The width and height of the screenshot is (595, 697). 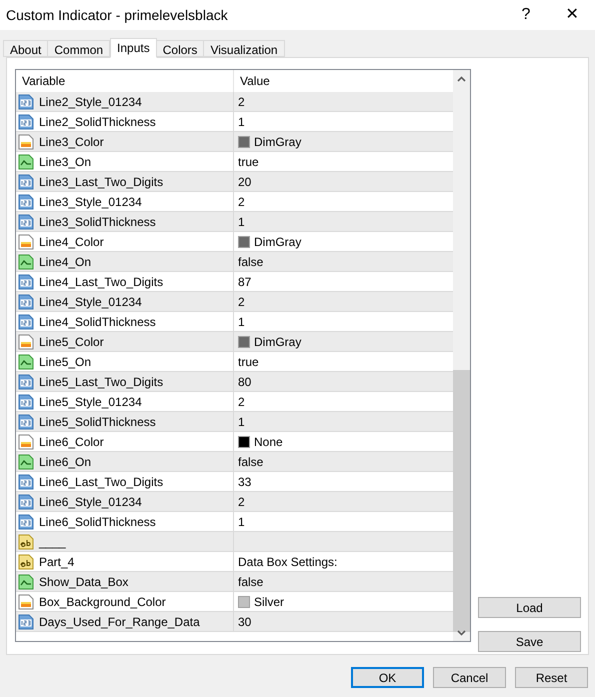 I want to click on variable-name: Line5_SolidThickness, so click(x=97, y=422).